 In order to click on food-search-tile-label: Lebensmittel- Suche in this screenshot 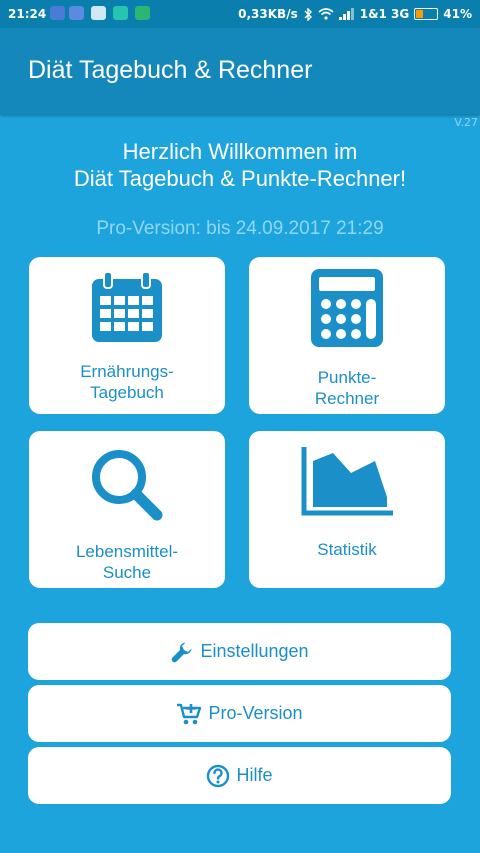, I will do `click(127, 562)`.